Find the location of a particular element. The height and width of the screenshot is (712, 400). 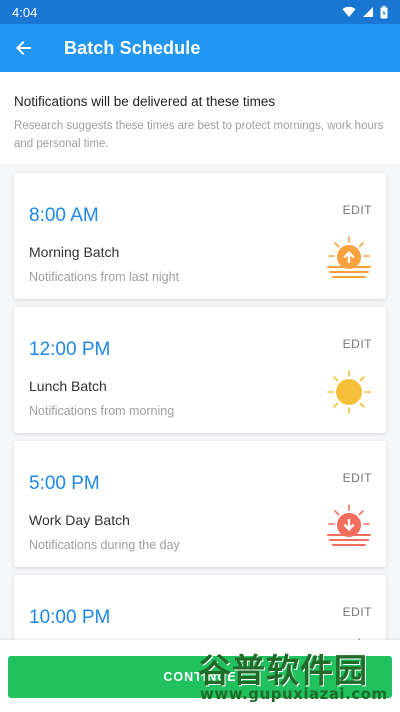

battery-icon is located at coordinates (384, 11).